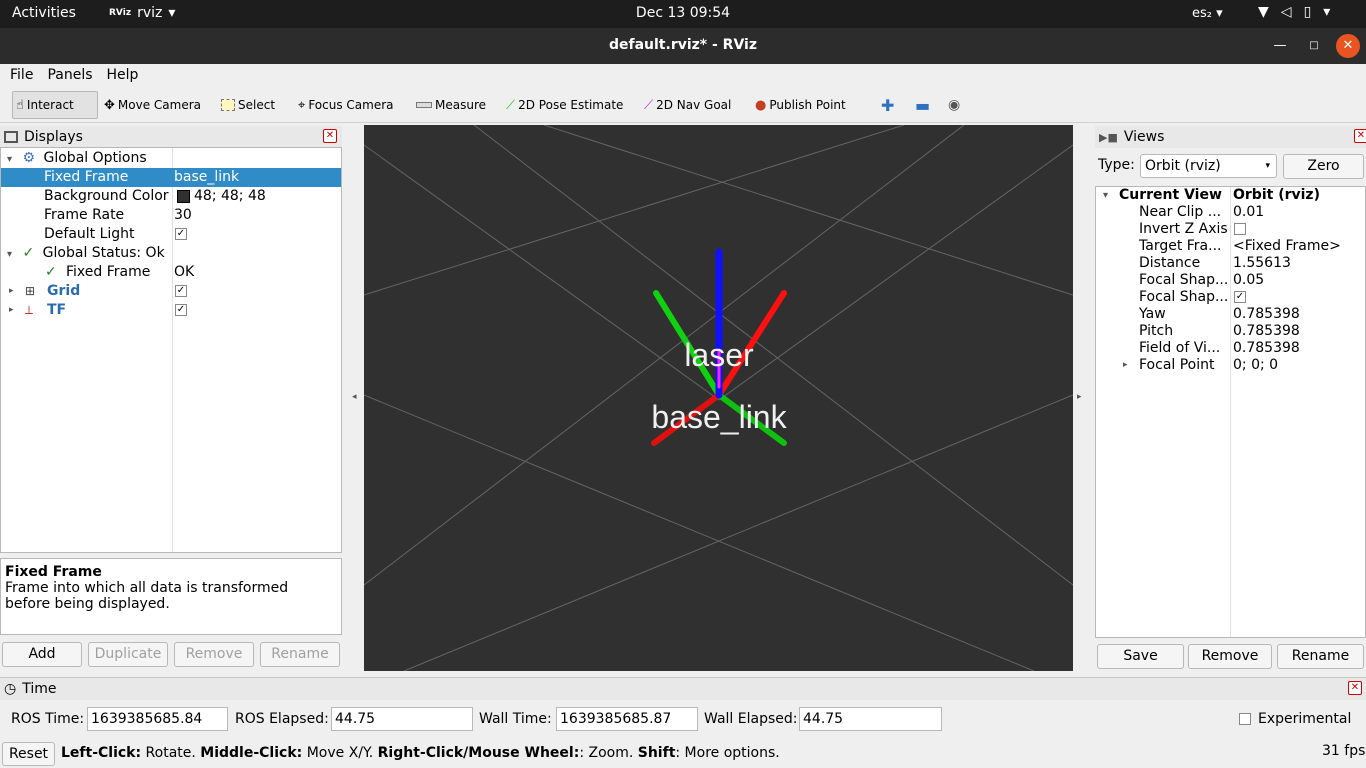 This screenshot has width=1366, height=768. Describe the element at coordinates (1240, 229) in the screenshot. I see `view-prop-checkbox` at that location.